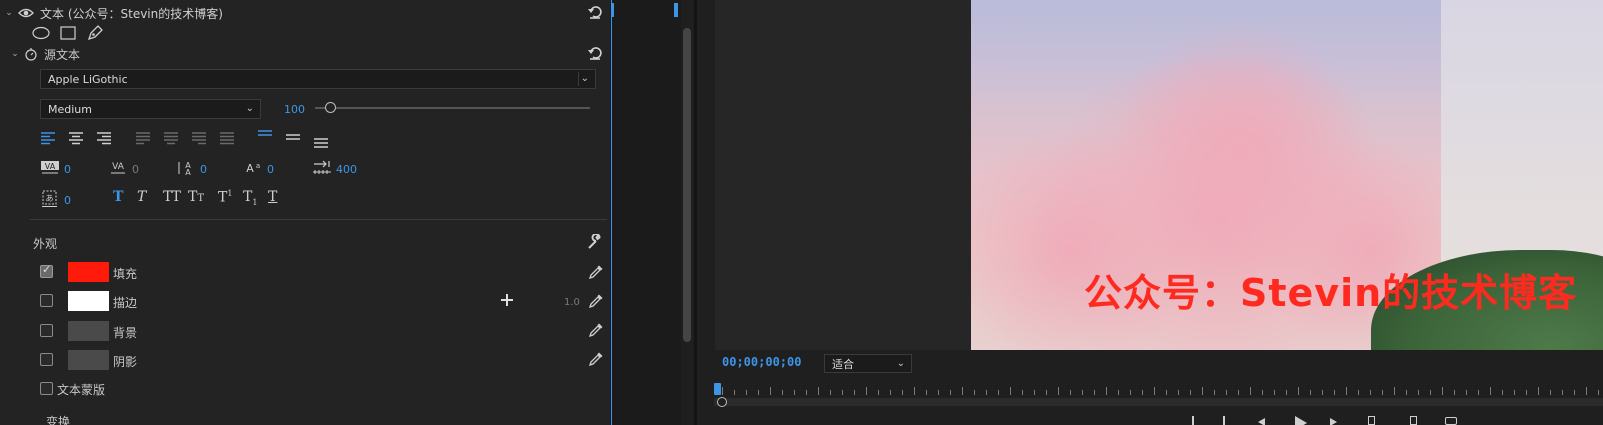 This screenshot has height=425, width=1603. What do you see at coordinates (250, 198) in the screenshot?
I see `subscript-icon: T1` at bounding box center [250, 198].